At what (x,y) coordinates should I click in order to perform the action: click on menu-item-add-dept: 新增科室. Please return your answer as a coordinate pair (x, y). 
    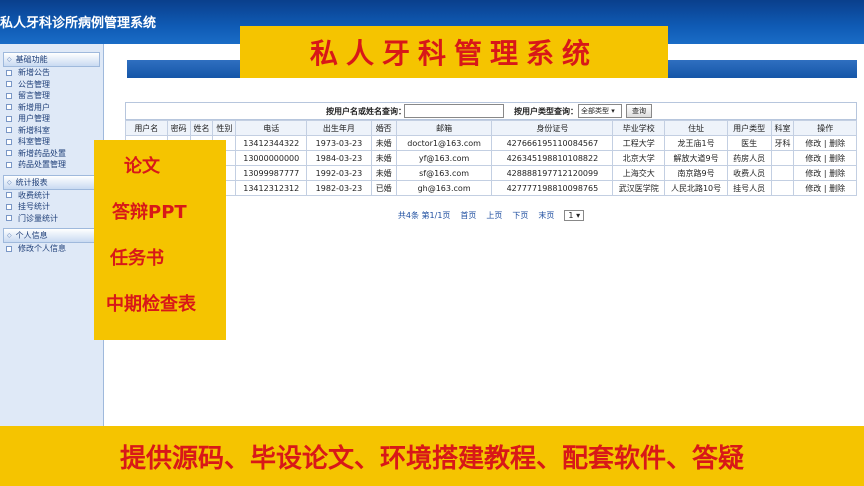
    Looking at the image, I should click on (51, 131).